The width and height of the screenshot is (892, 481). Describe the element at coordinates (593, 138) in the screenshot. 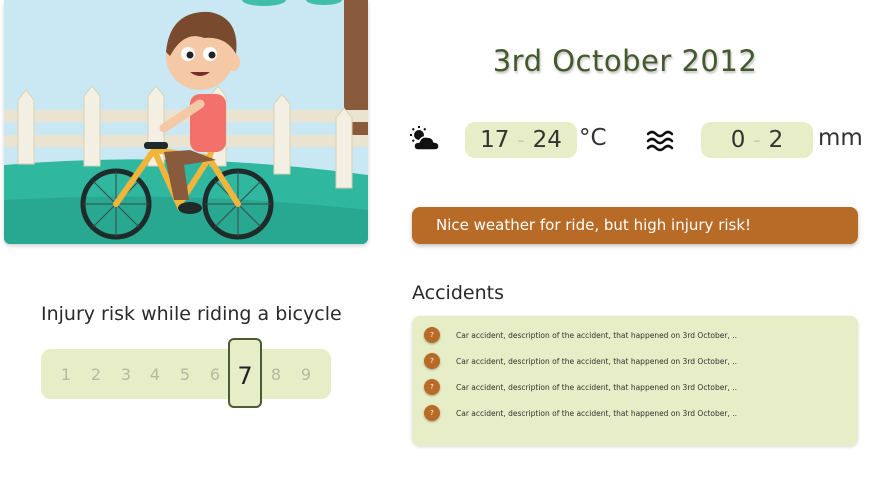

I see `temp-unit: °C` at that location.